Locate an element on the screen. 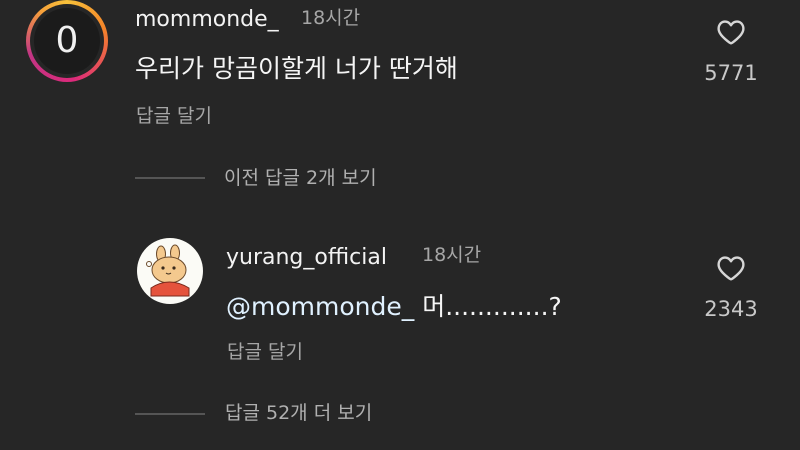  commenter-avatar: 0 is located at coordinates (67, 41).